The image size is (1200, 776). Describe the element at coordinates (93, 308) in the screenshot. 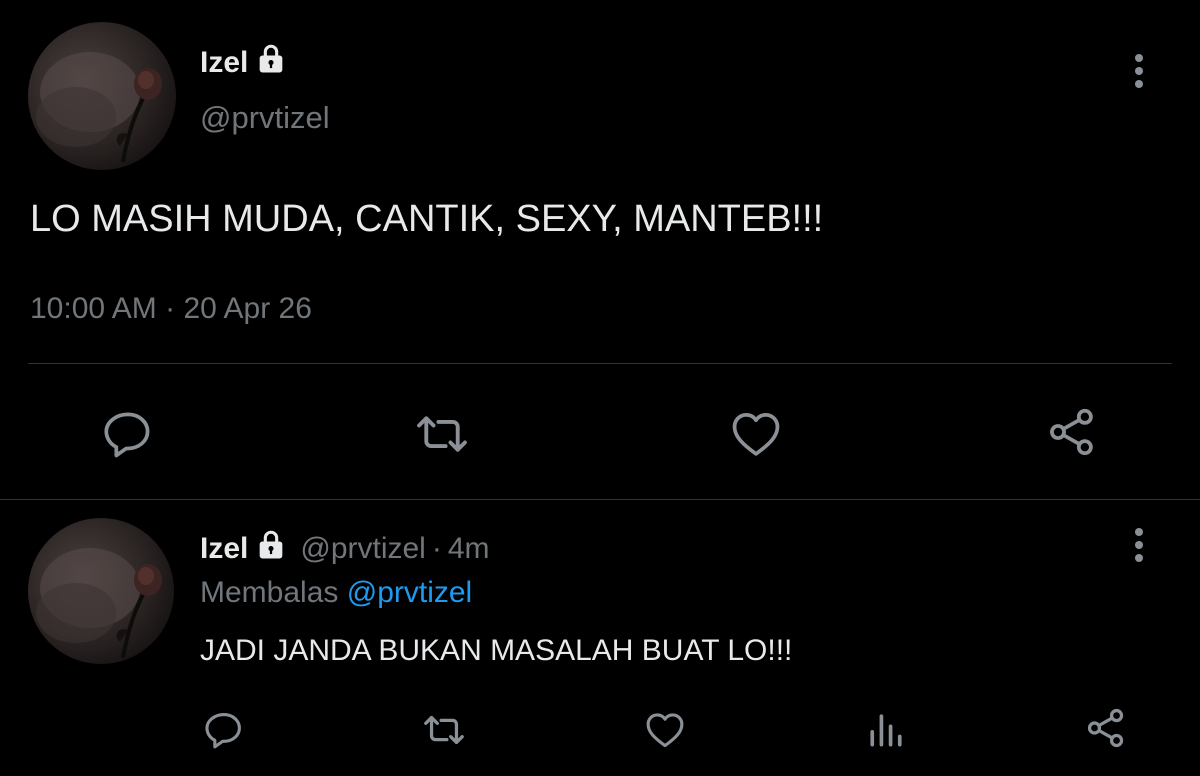

I see `tweet-time: 10:00 AM` at that location.